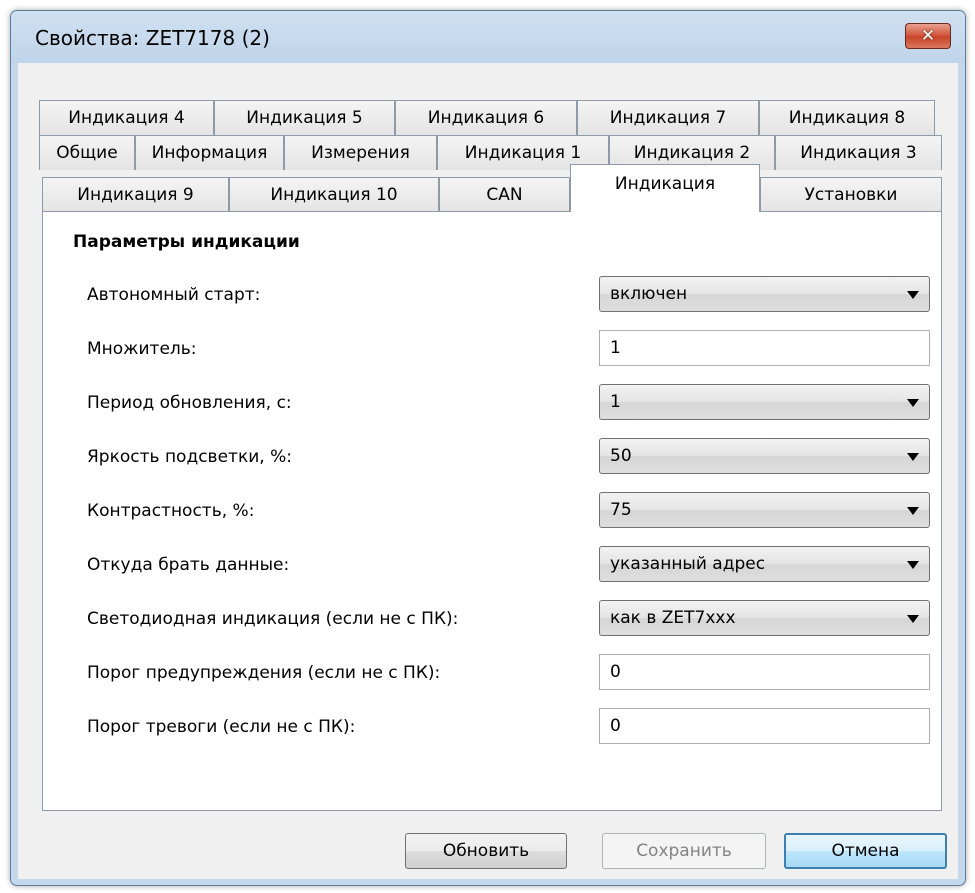 Image resolution: width=975 pixels, height=893 pixels. I want to click on tab-indication-6: Индикация 6, so click(486, 117).